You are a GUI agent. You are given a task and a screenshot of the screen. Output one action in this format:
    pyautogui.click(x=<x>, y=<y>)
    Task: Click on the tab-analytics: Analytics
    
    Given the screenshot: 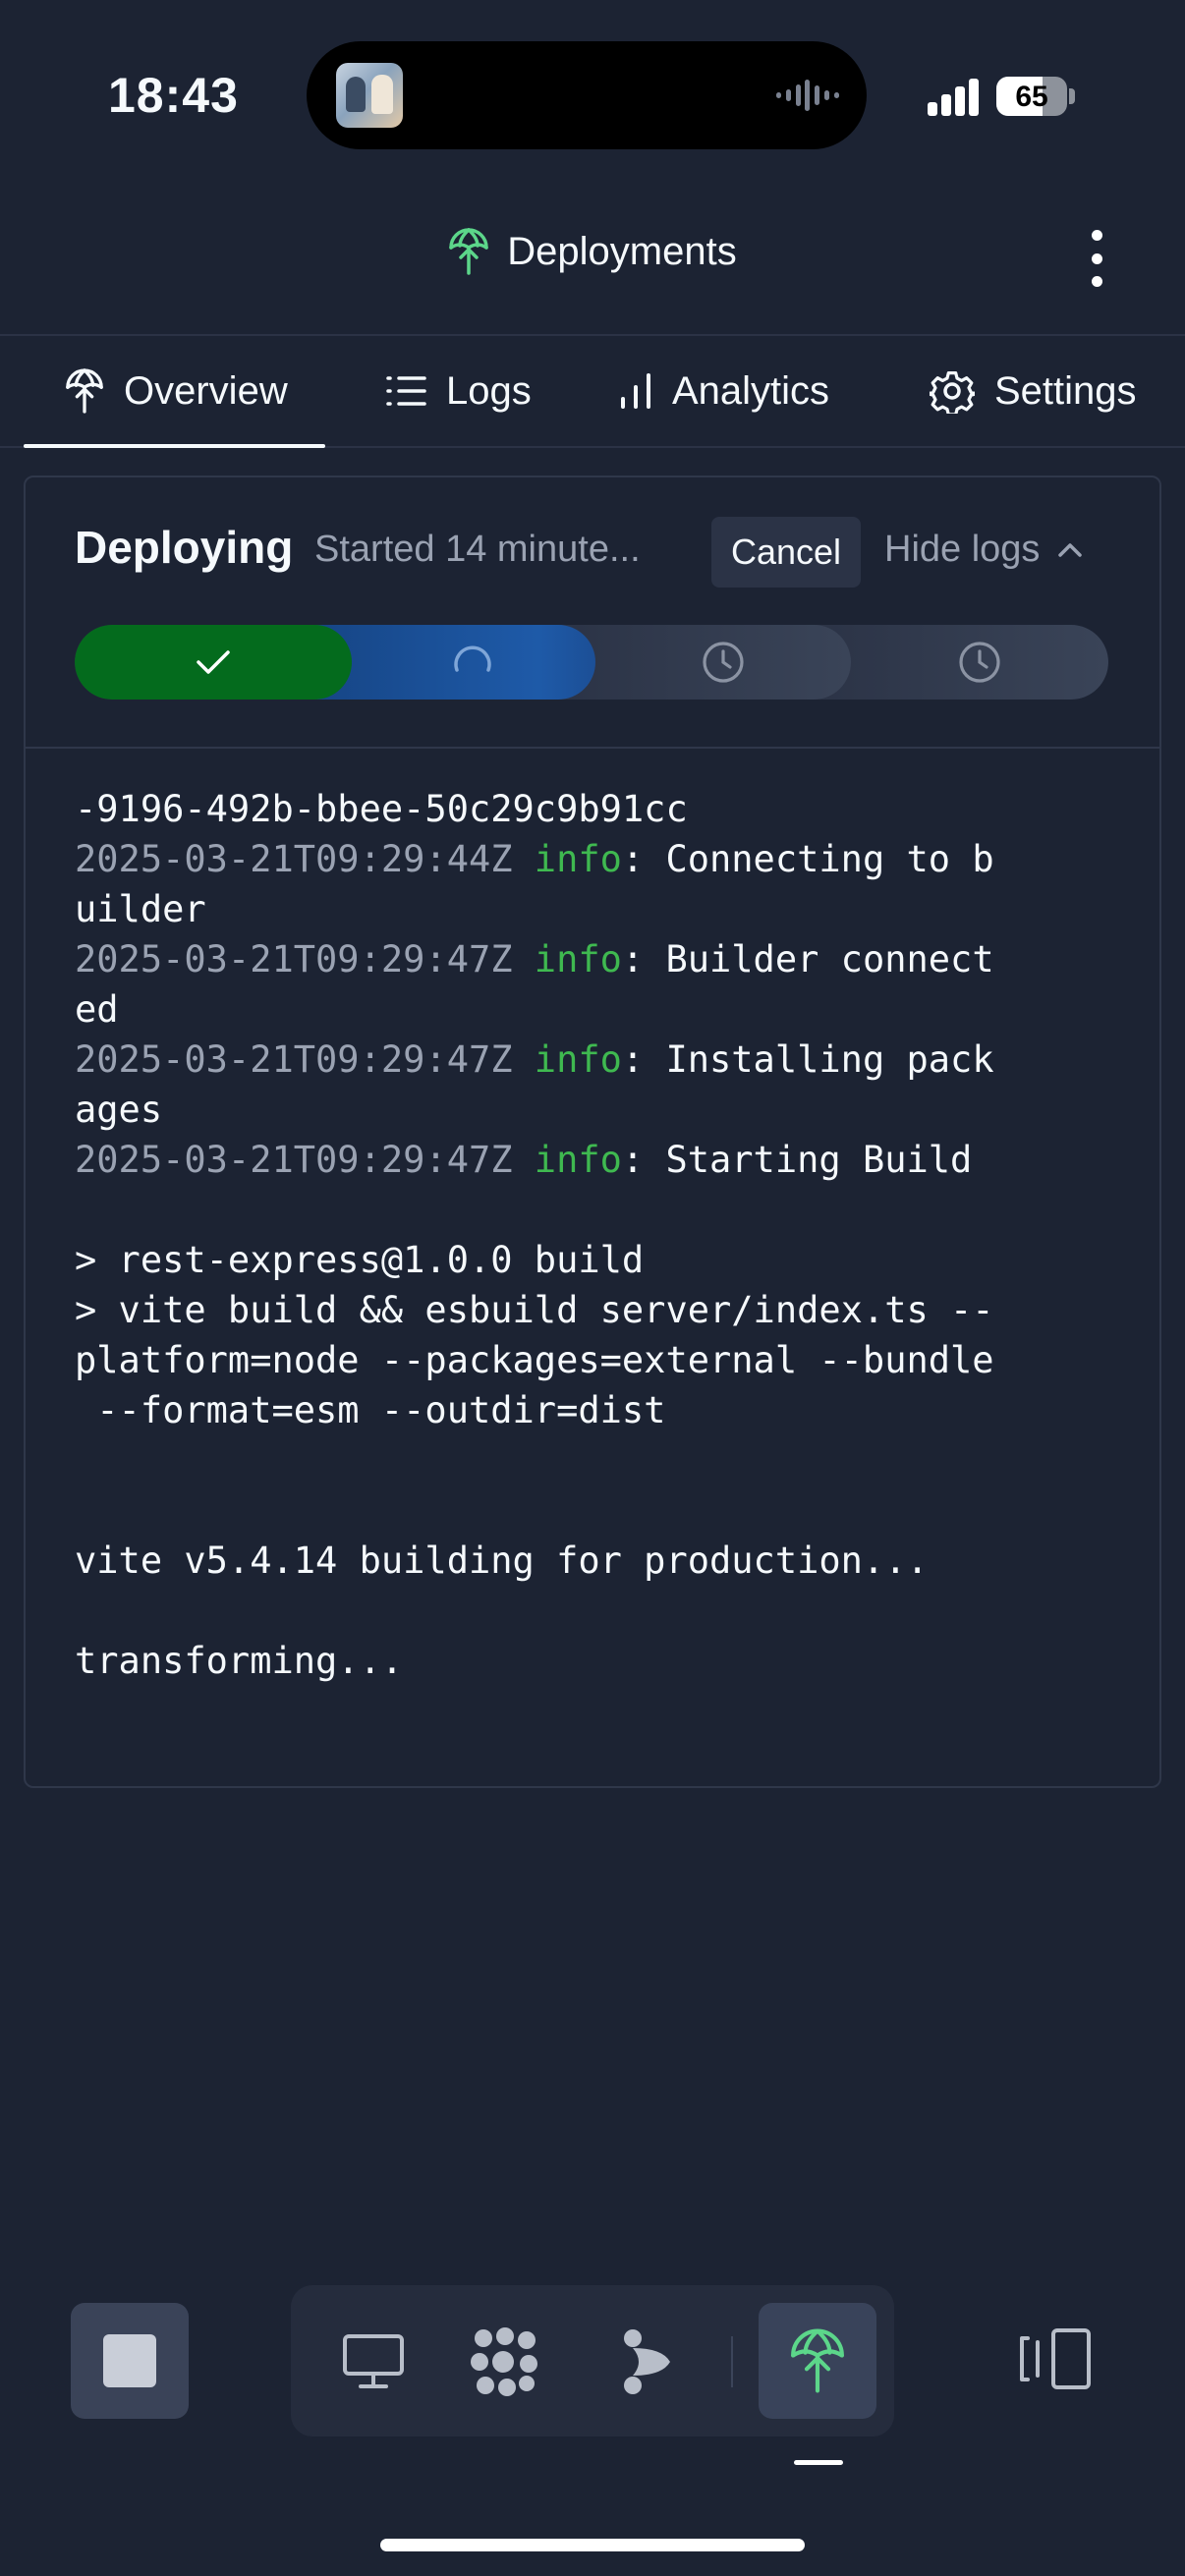 What is the action you would take?
    pyautogui.click(x=724, y=391)
    